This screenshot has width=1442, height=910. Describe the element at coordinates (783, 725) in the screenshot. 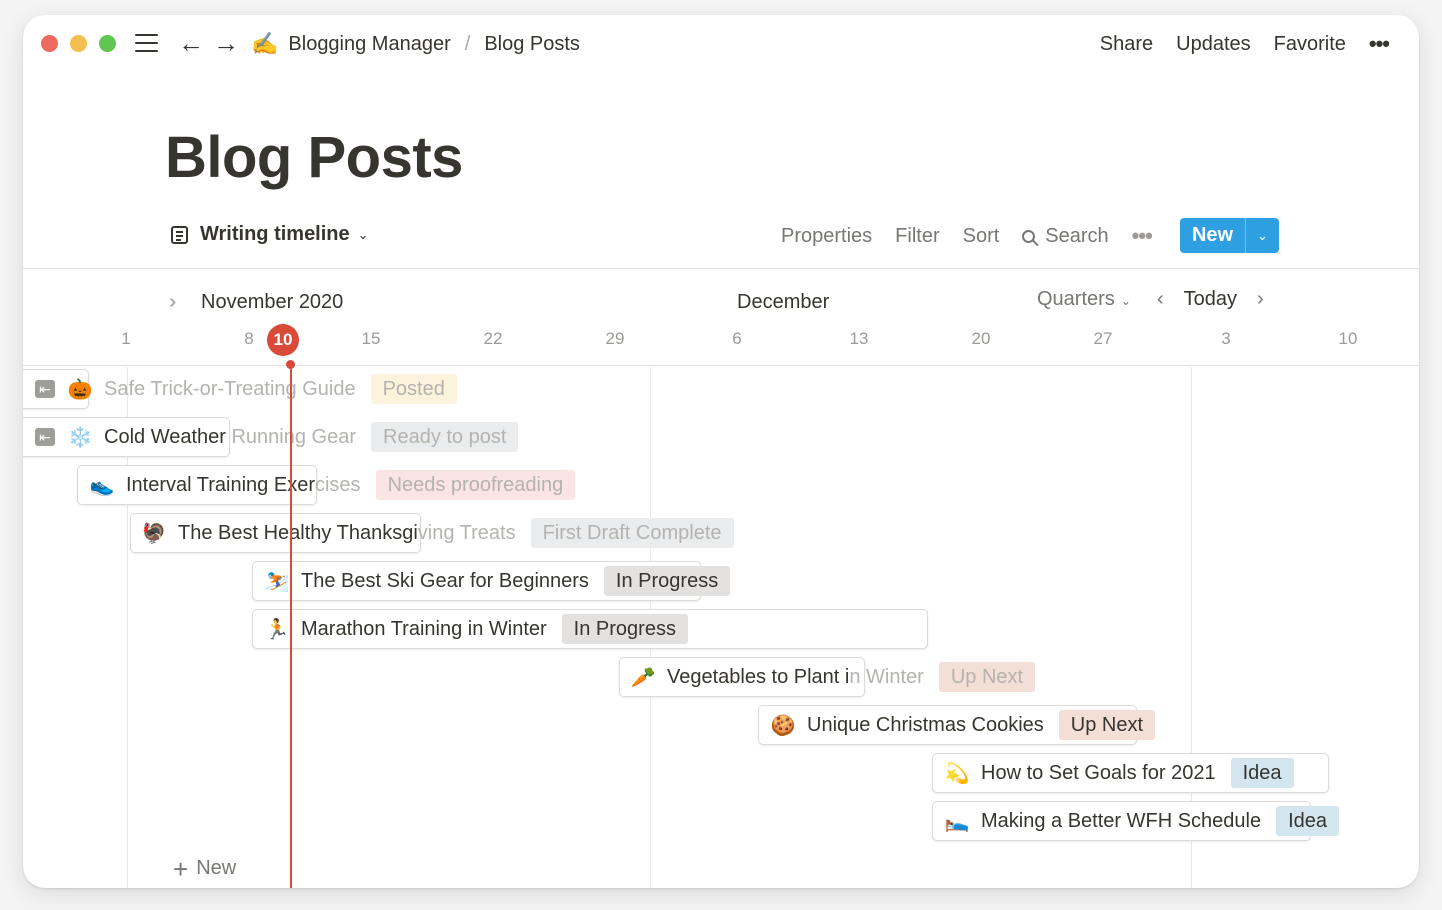

I see `page-emoji-icon: 🍪` at that location.